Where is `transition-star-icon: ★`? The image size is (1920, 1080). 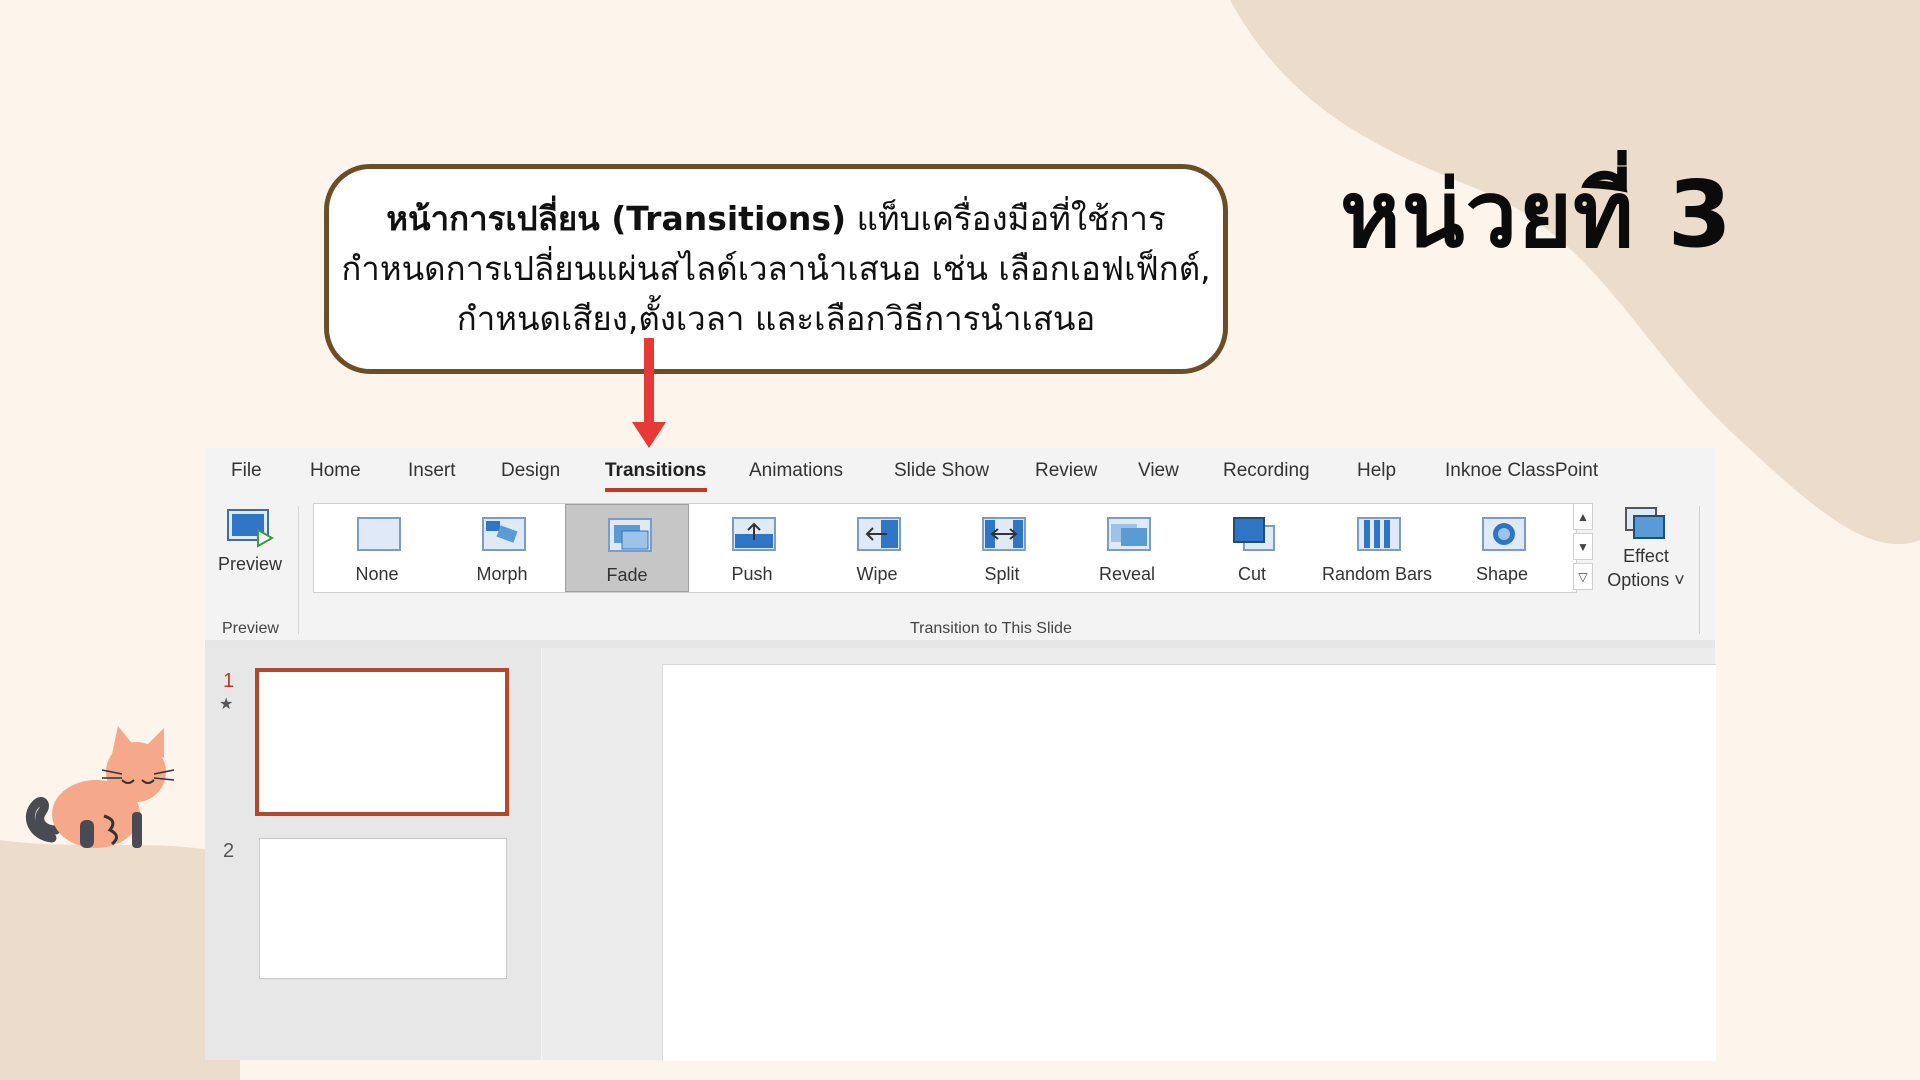
transition-star-icon: ★ is located at coordinates (226, 704).